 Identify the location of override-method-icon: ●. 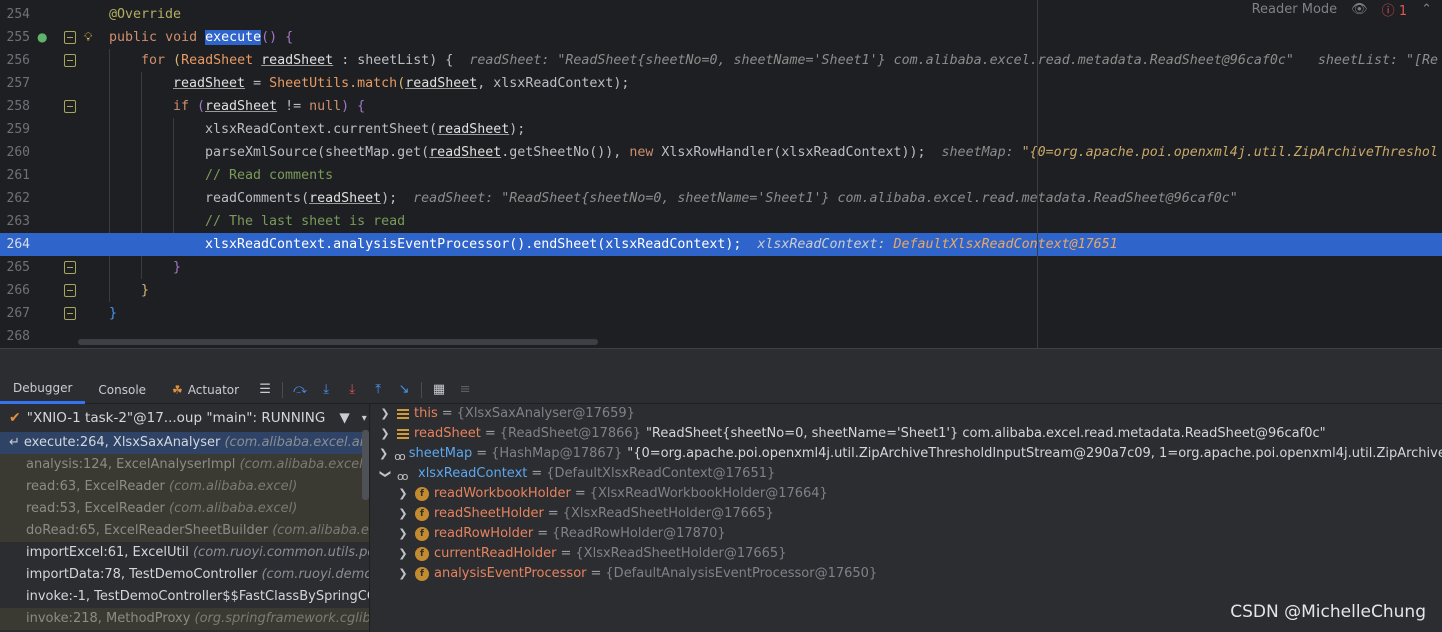
(42, 37).